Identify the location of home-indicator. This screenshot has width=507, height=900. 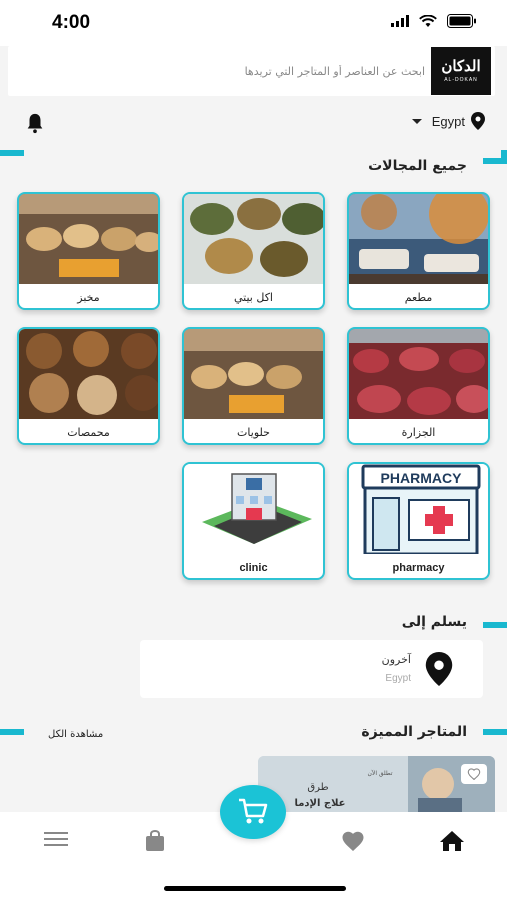
(255, 888).